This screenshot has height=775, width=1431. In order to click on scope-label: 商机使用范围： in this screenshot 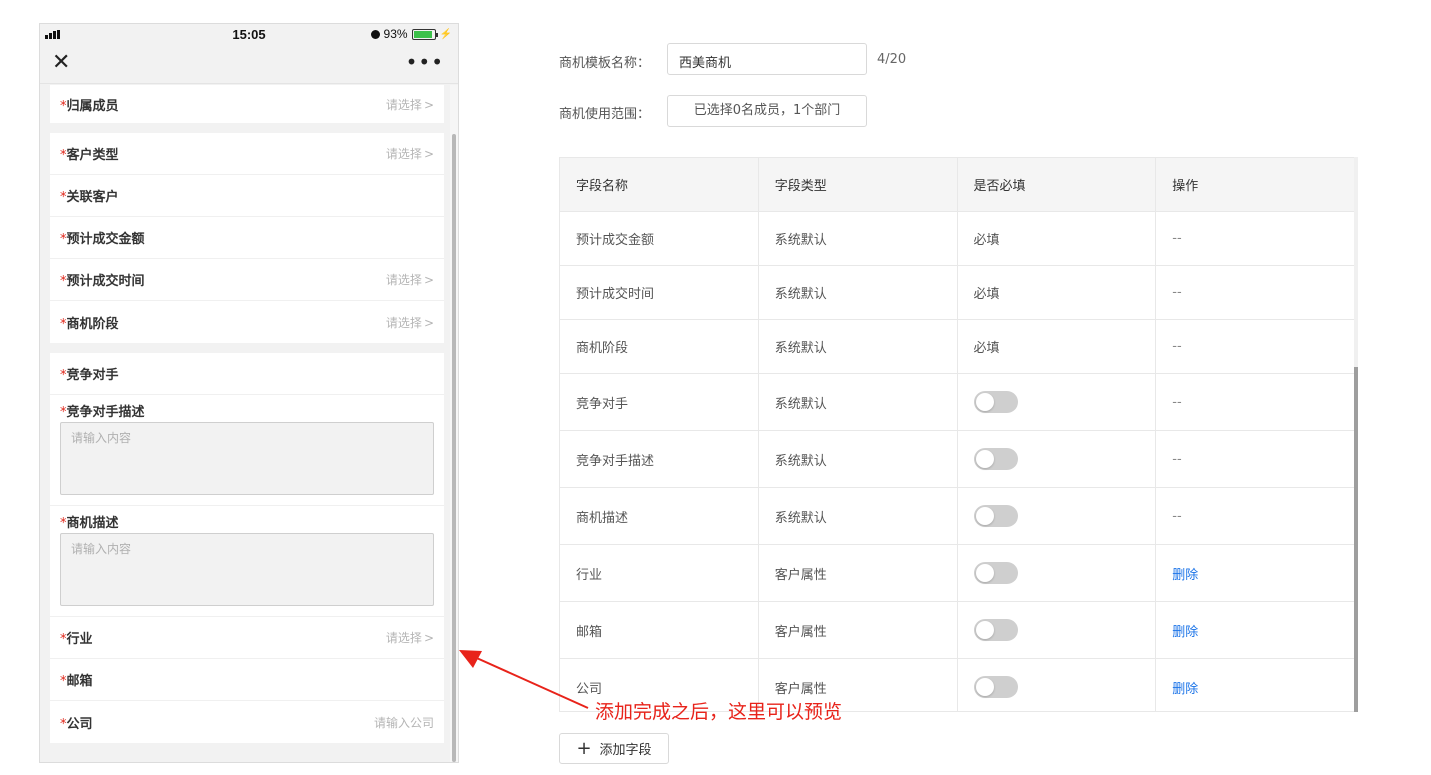, I will do `click(605, 114)`.